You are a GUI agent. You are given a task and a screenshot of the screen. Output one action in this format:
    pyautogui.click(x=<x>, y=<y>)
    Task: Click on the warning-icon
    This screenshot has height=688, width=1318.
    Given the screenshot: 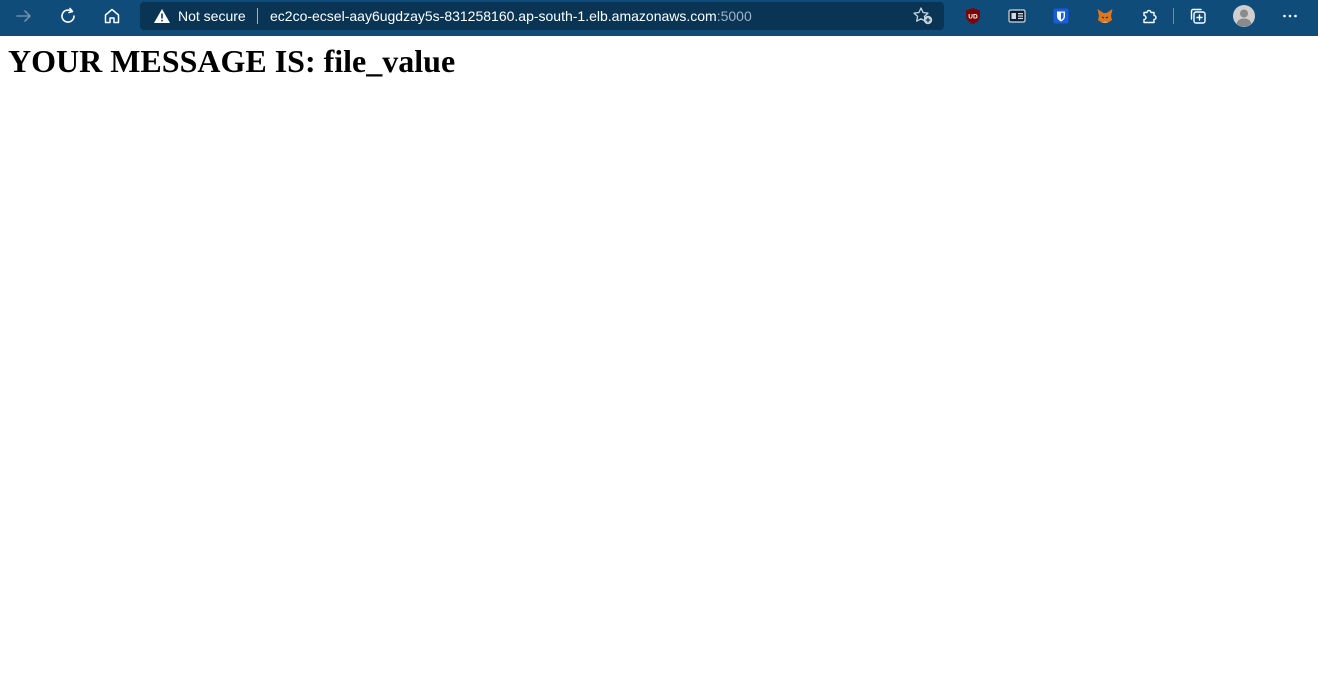 What is the action you would take?
    pyautogui.click(x=162, y=16)
    